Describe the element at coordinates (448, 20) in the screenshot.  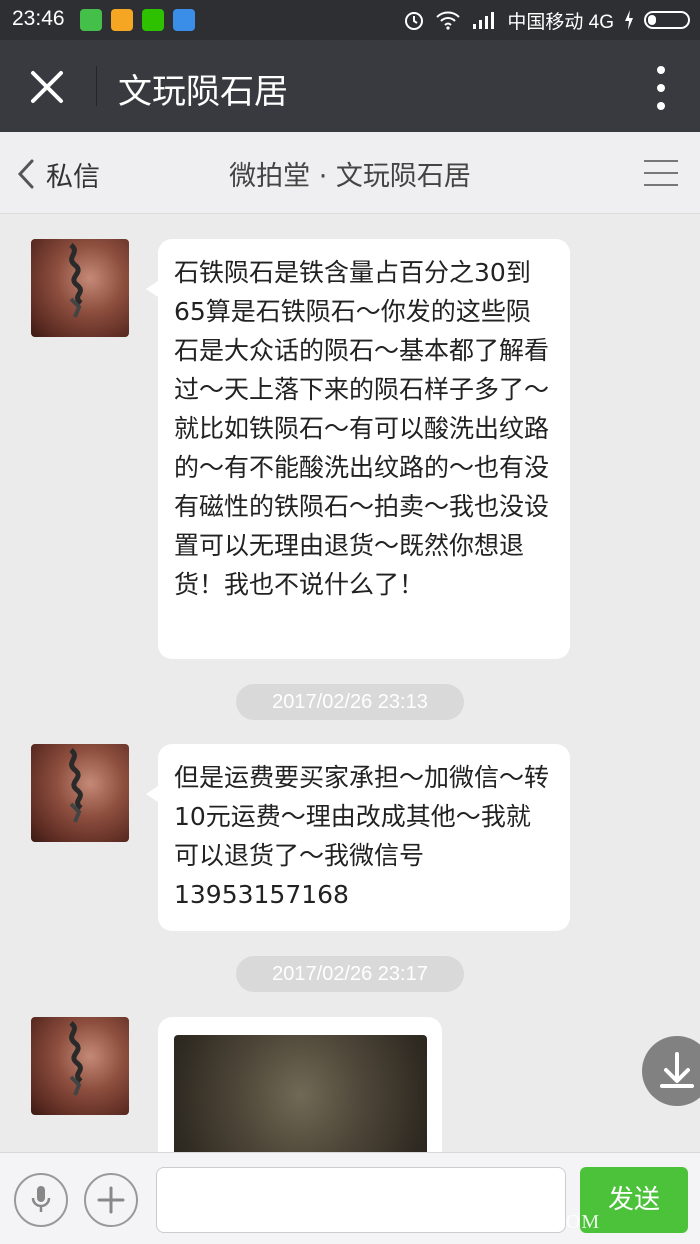
I see `wifi-icon` at that location.